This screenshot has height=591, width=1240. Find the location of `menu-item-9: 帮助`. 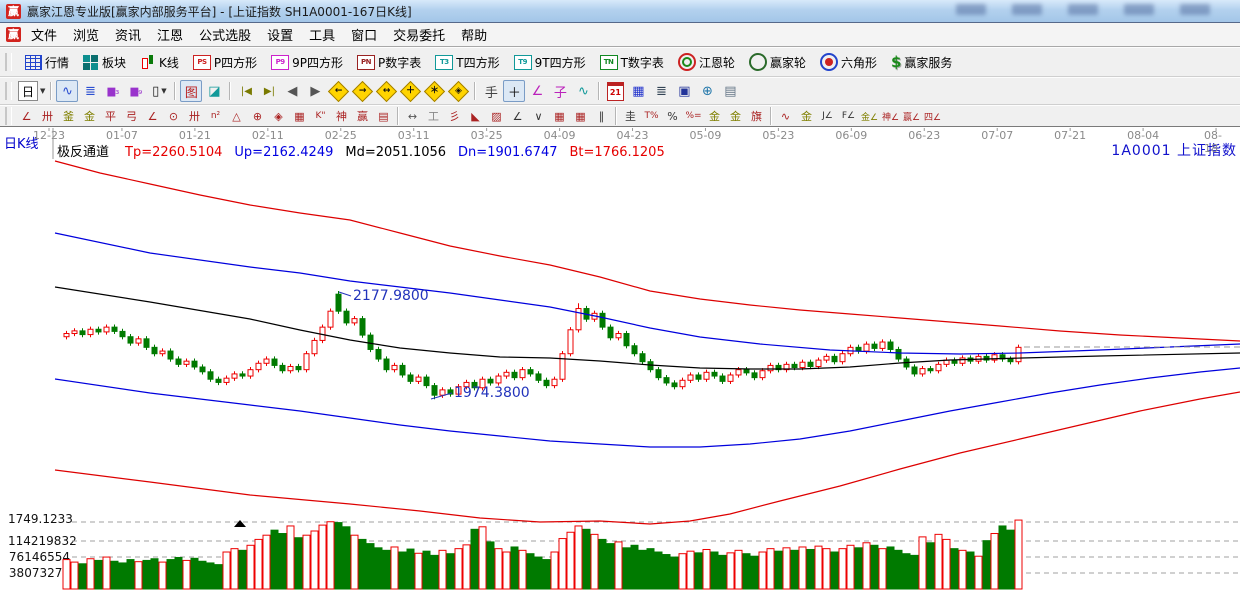

menu-item-9: 帮助 is located at coordinates (474, 34).